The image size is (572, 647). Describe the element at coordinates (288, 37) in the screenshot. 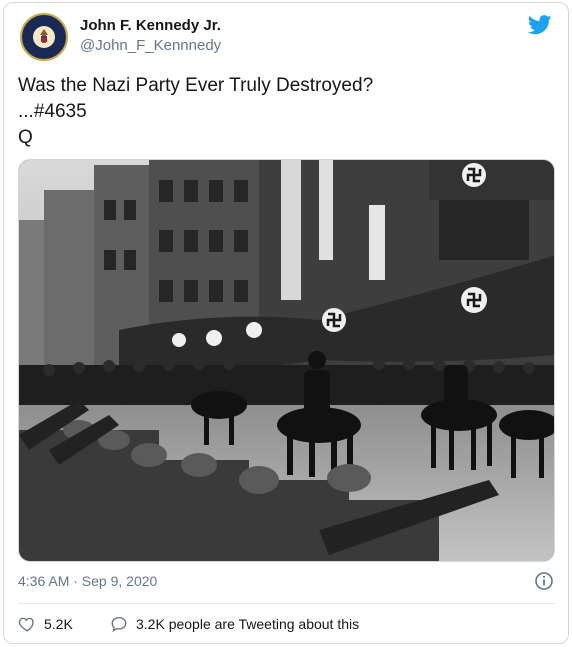

I see `tweet-header: John F. Kennedy Jr. @John_F_Kennnedy` at that location.